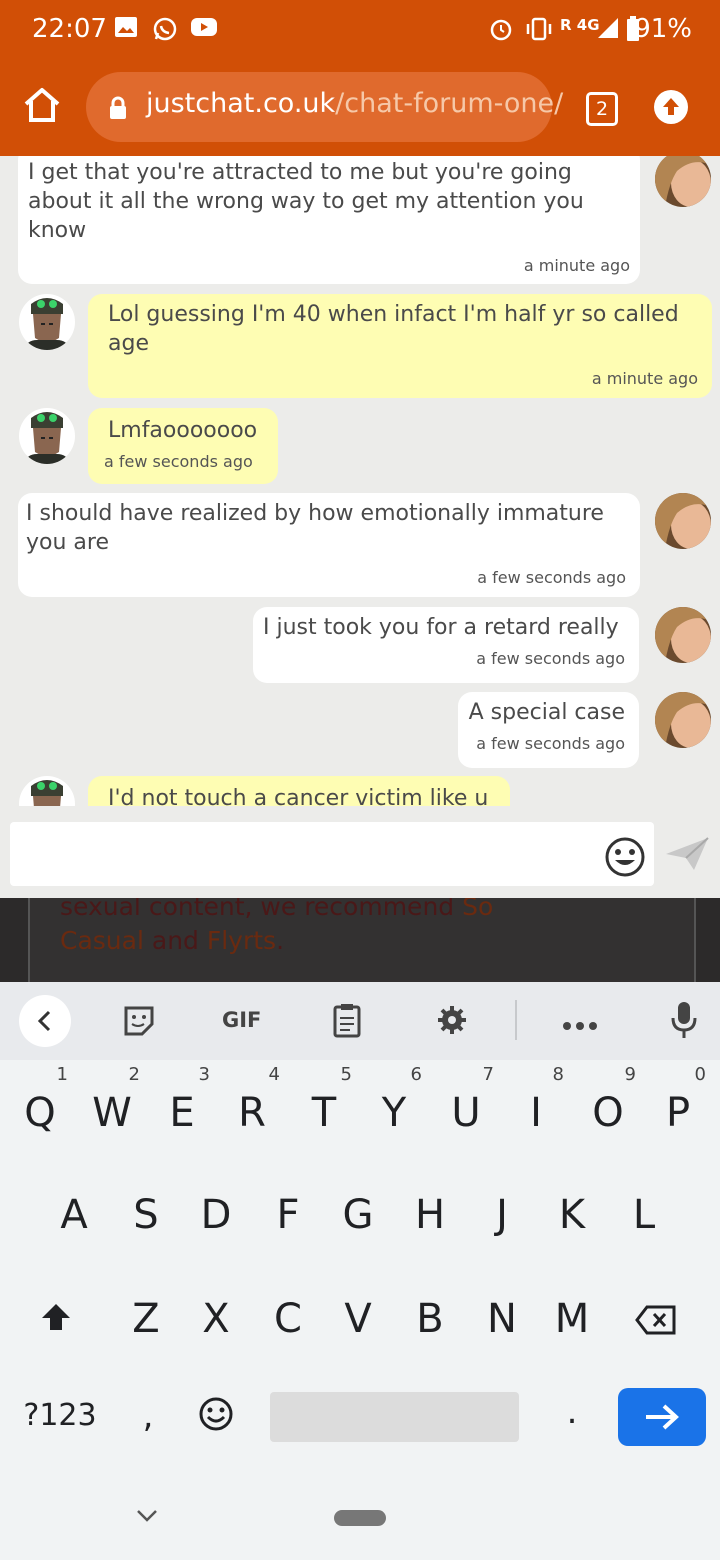 The width and height of the screenshot is (720, 1560). Describe the element at coordinates (466, 1100) in the screenshot. I see `key-u: U7` at that location.